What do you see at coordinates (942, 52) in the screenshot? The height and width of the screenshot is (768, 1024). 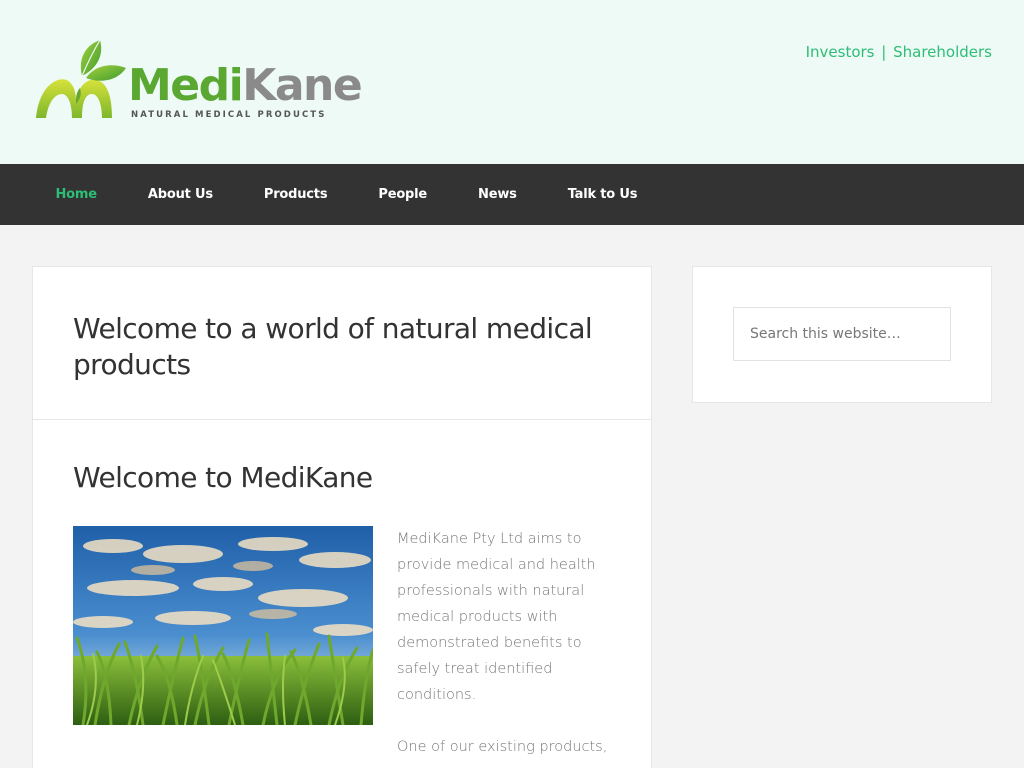 I see `shareholders-link: Shareholders` at bounding box center [942, 52].